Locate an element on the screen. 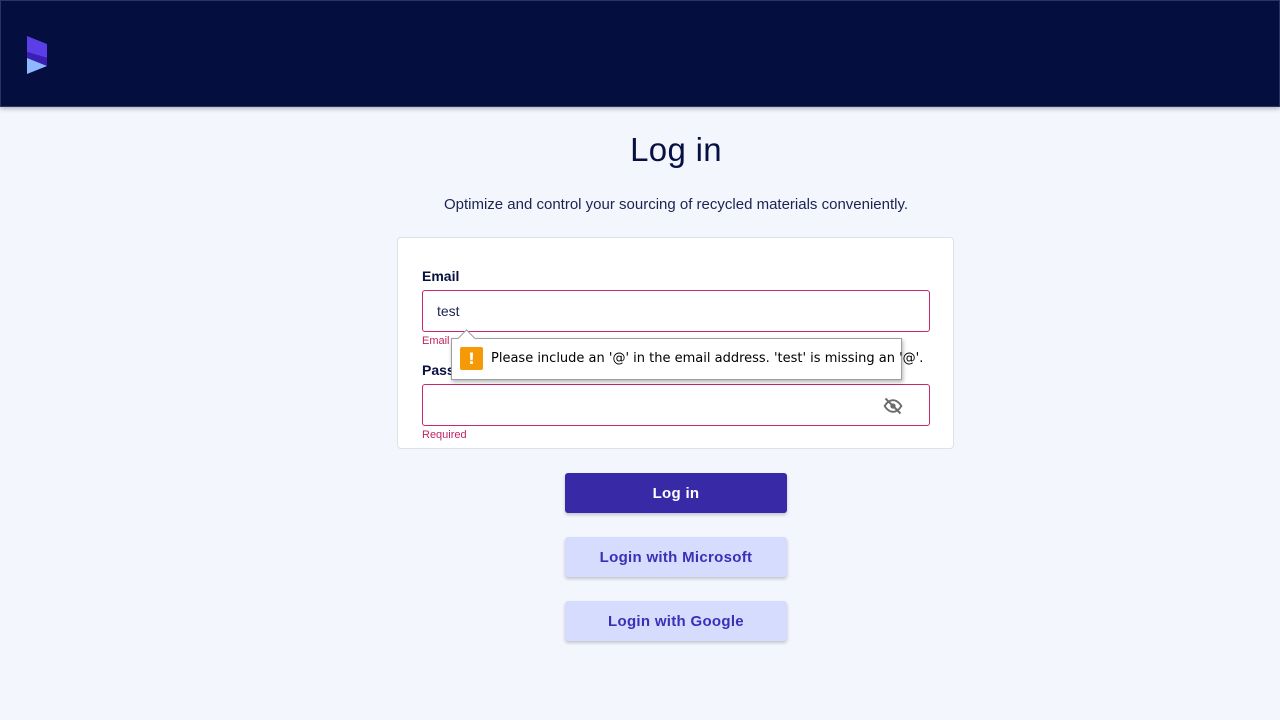 The image size is (1280, 720). login-button: Log in is located at coordinates (676, 493).